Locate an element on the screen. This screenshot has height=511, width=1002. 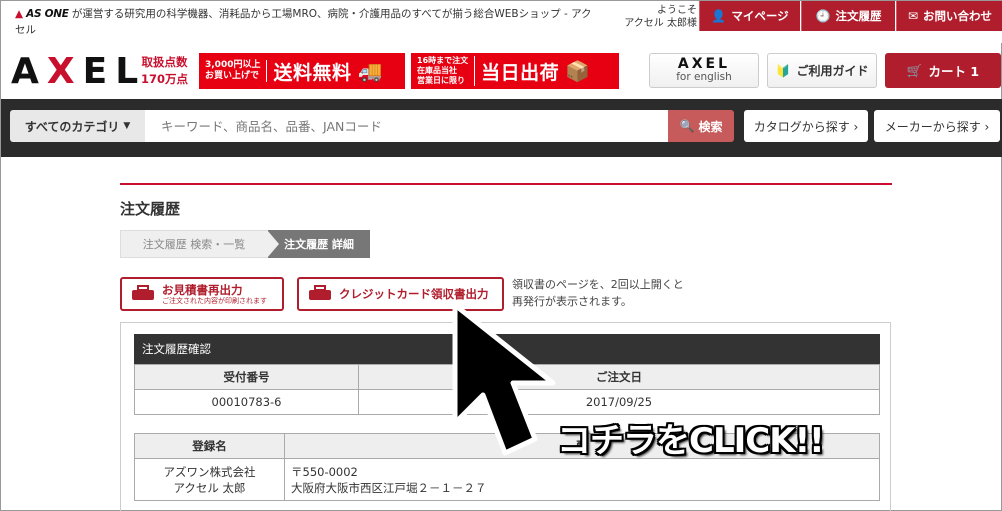
english-site-button: AXEL for english is located at coordinates (704, 70).